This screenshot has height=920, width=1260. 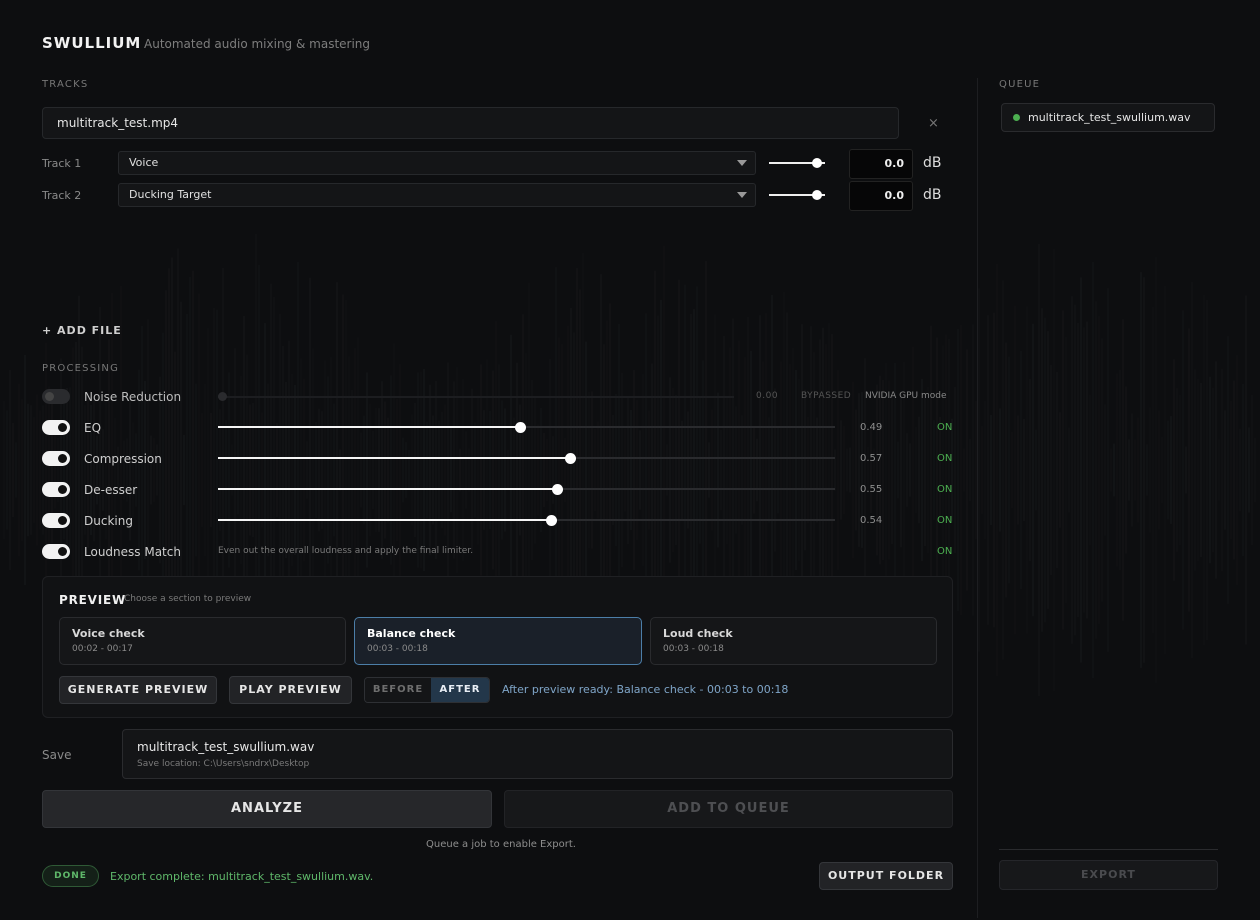 What do you see at coordinates (56, 551) in the screenshot?
I see `loudness-match-toggle` at bounding box center [56, 551].